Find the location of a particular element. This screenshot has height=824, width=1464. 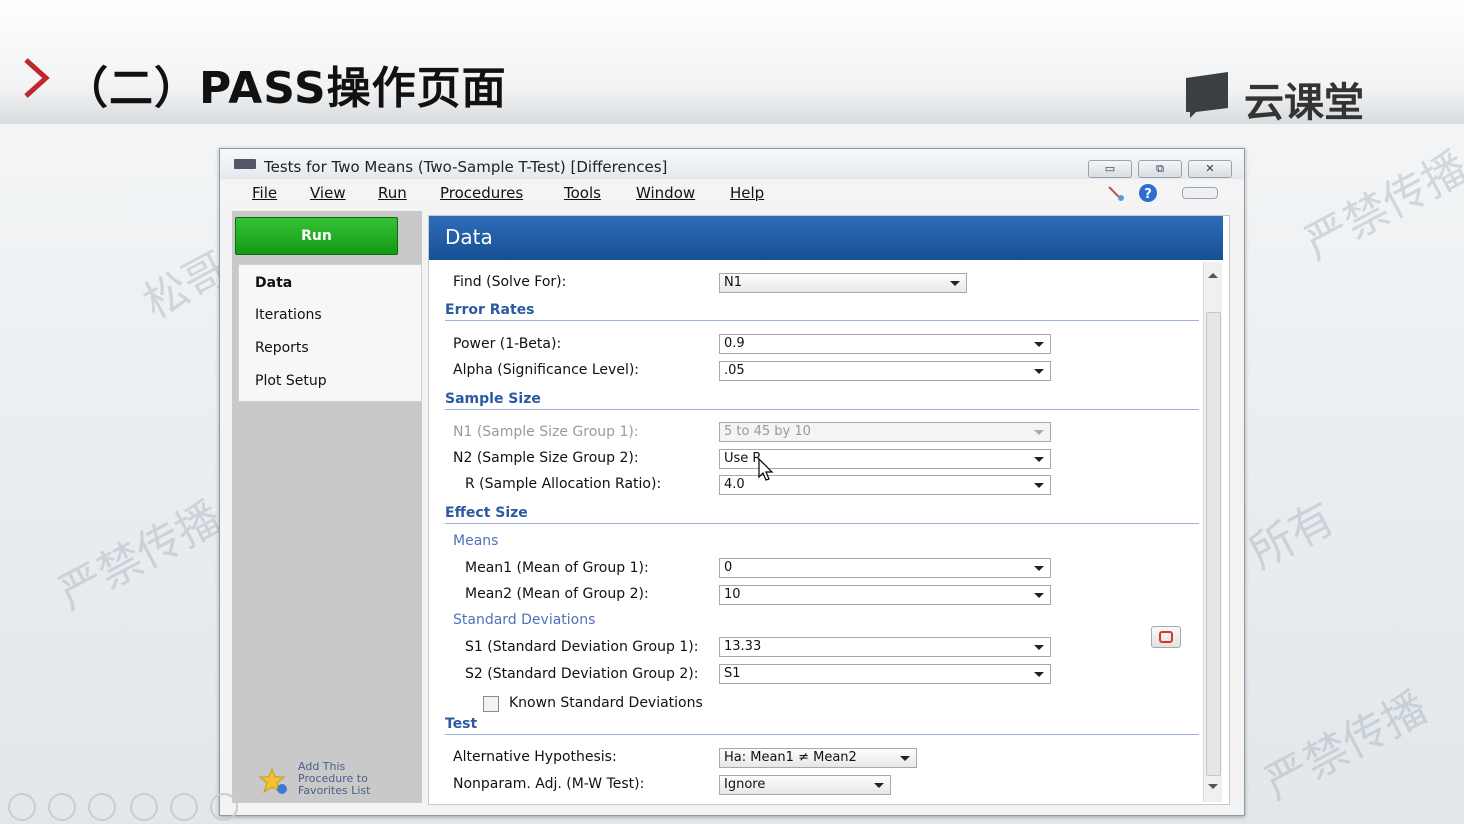

known-sd-label: Known Standard Deviations is located at coordinates (606, 703).